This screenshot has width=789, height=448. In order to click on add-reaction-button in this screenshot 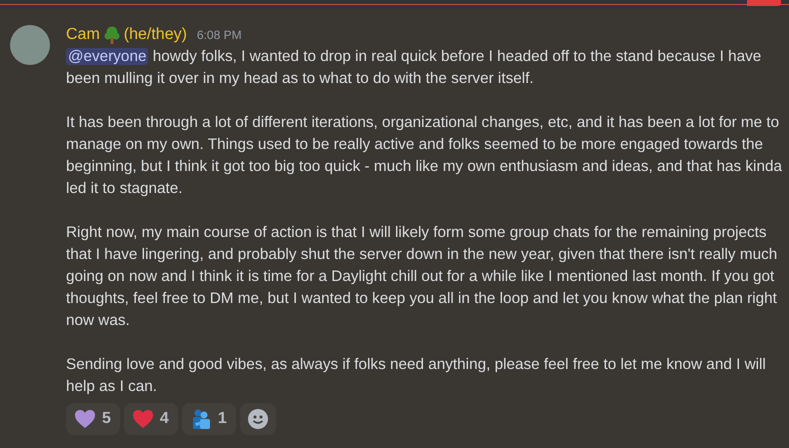, I will do `click(258, 419)`.